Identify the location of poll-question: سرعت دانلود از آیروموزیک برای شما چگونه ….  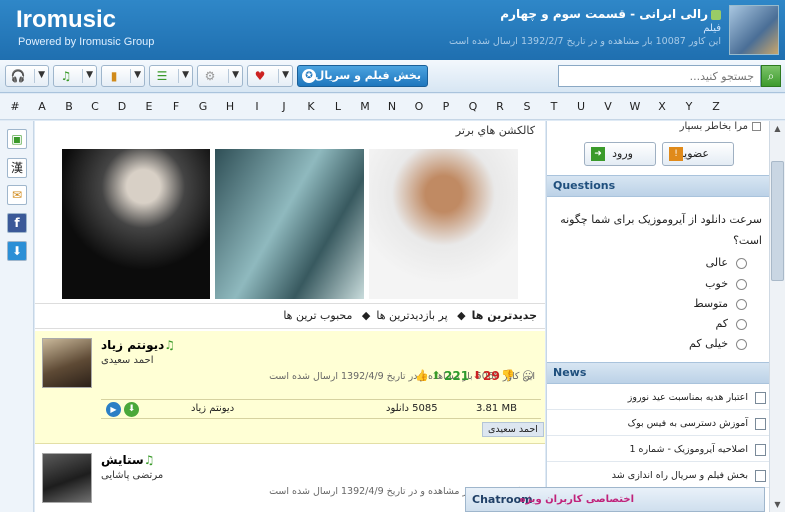
(661, 230).